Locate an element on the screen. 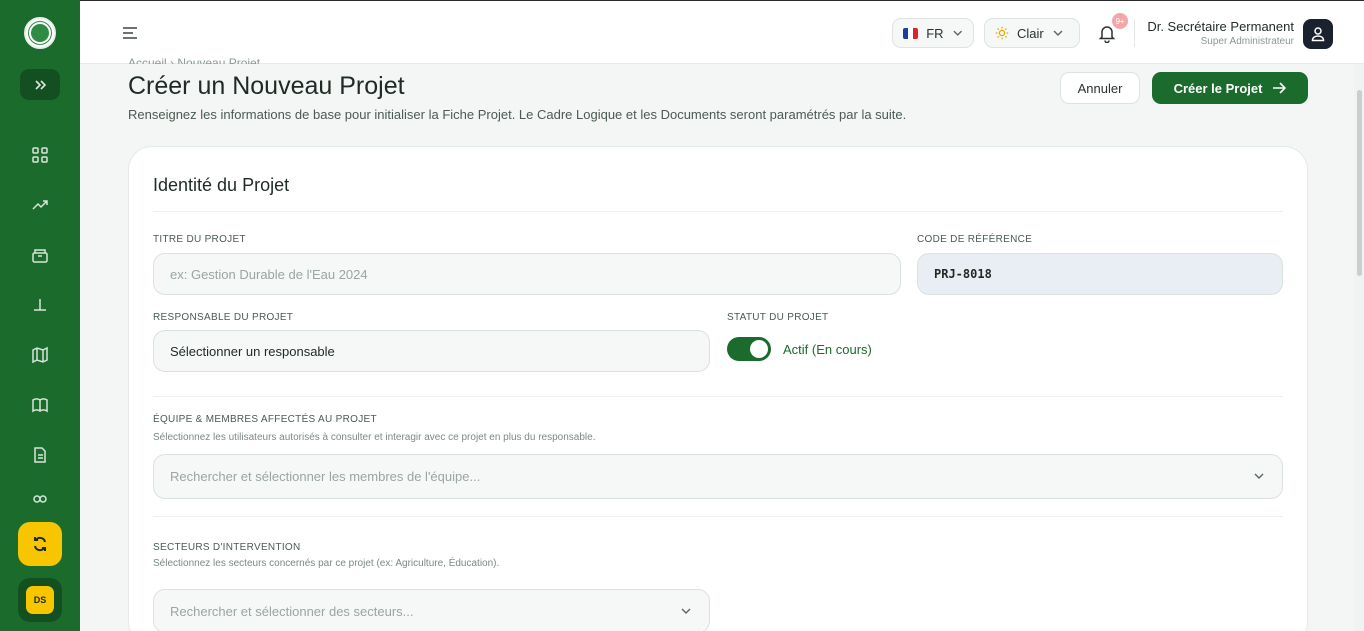 Image resolution: width=1364 pixels, height=631 pixels. sidebar-avatar: DS is located at coordinates (40, 600).